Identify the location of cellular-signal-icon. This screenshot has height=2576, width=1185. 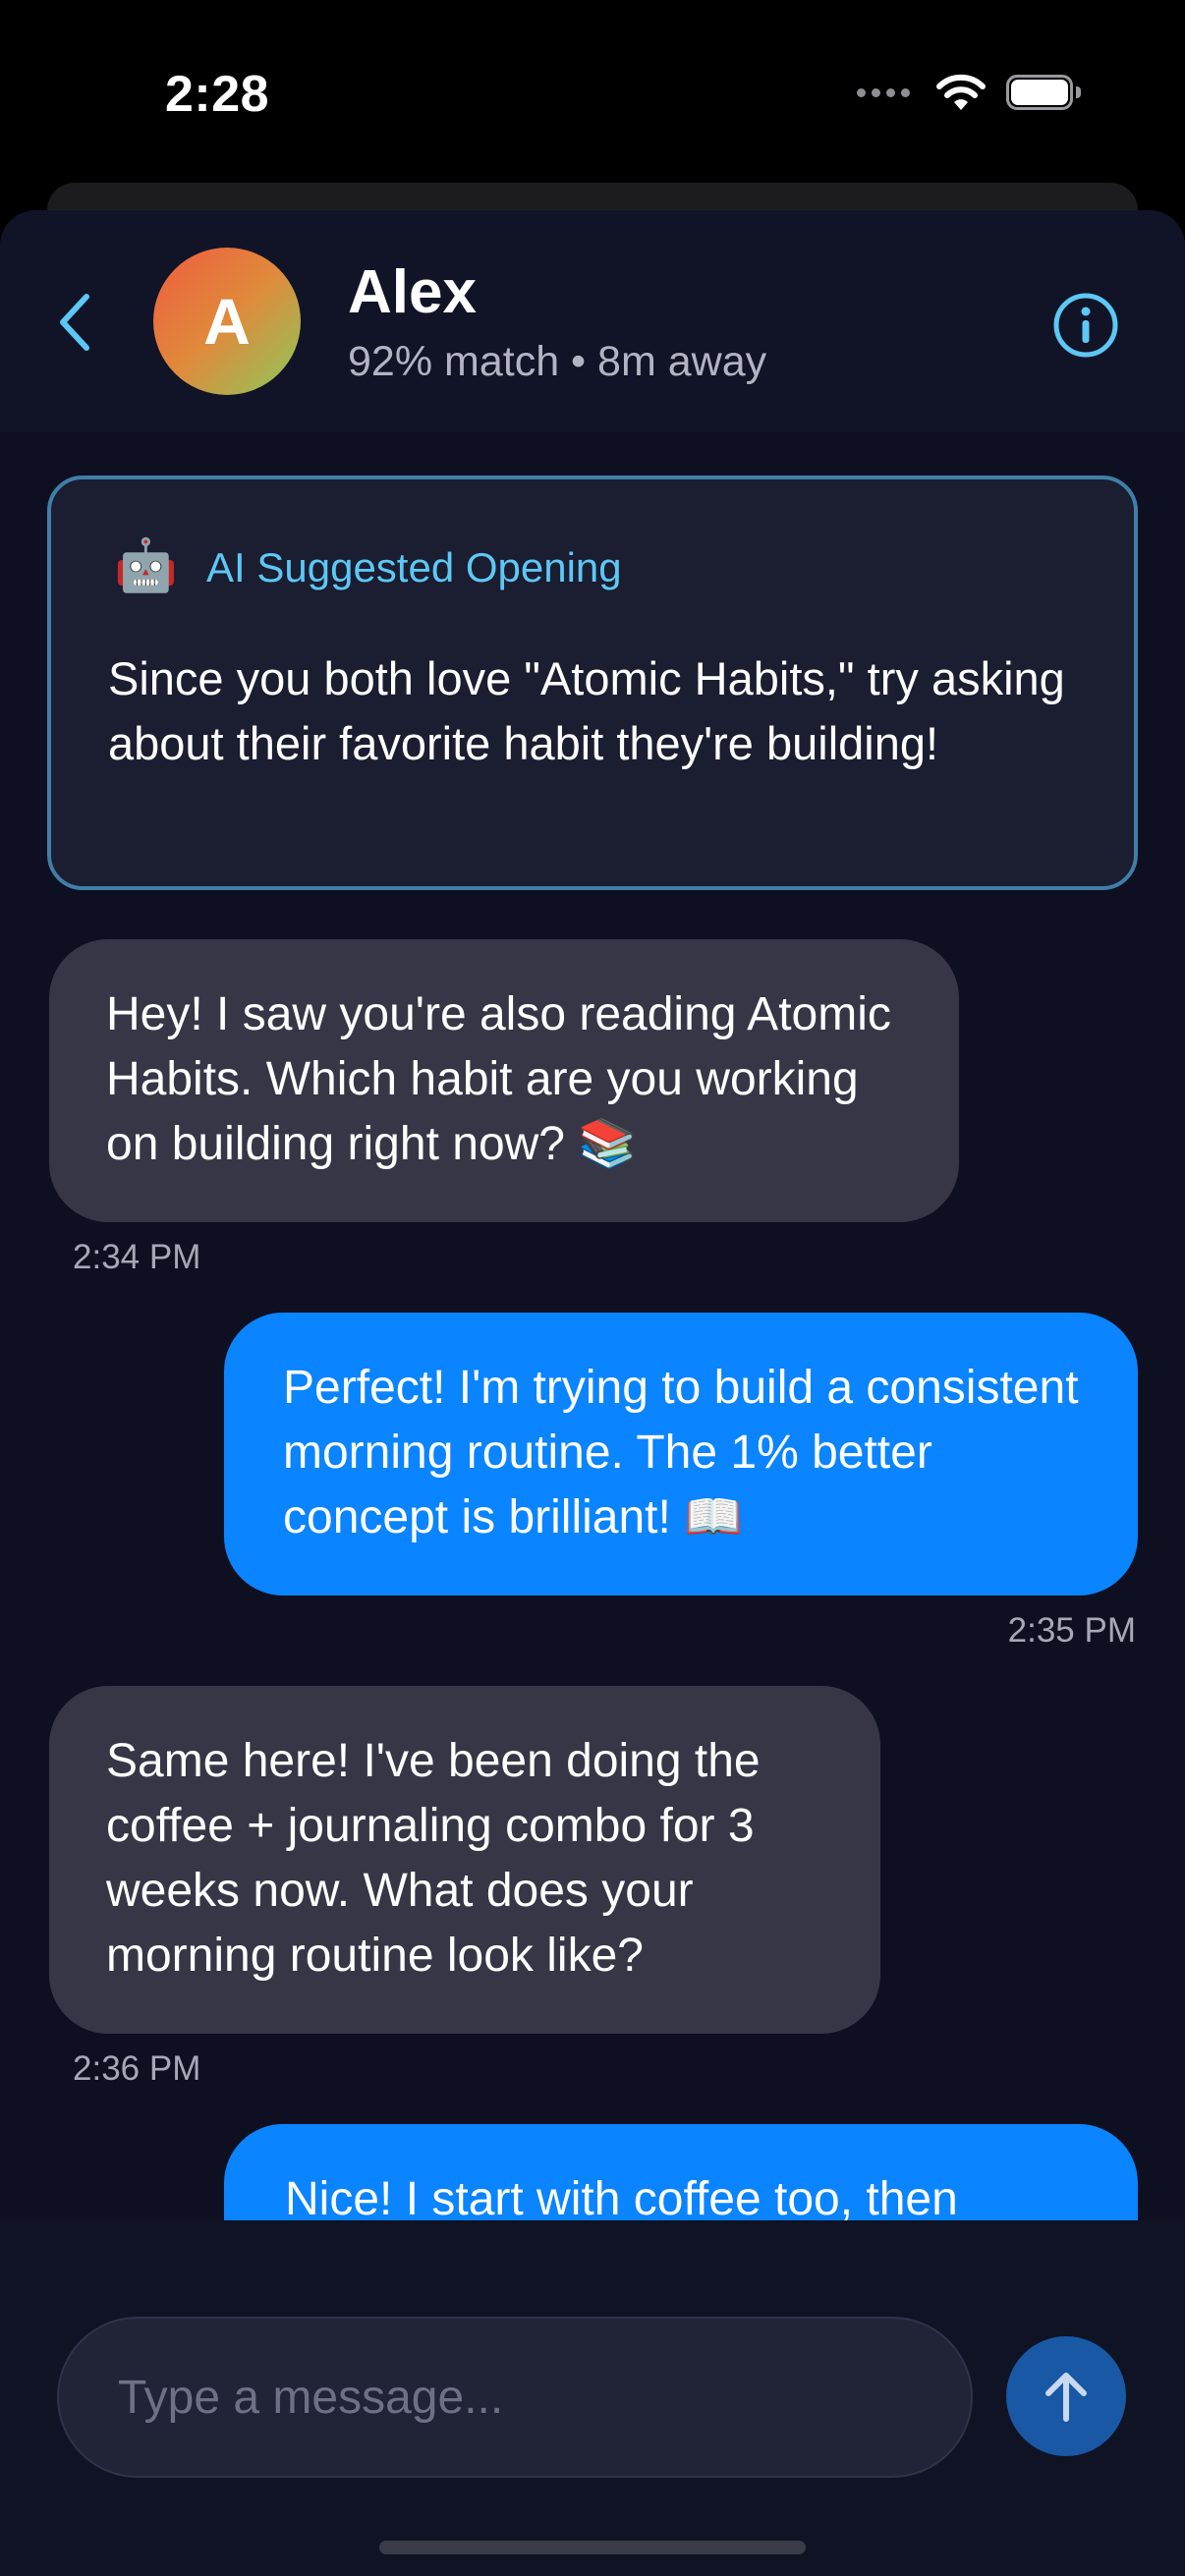
(883, 92).